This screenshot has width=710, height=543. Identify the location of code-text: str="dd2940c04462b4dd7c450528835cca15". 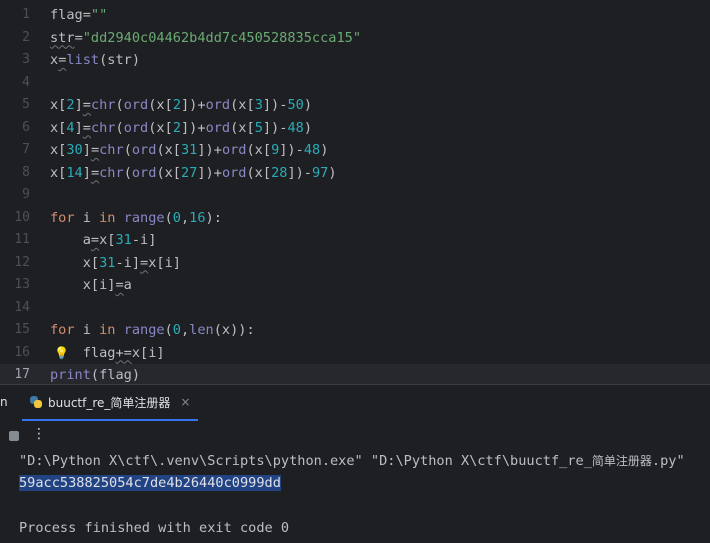
(205, 38).